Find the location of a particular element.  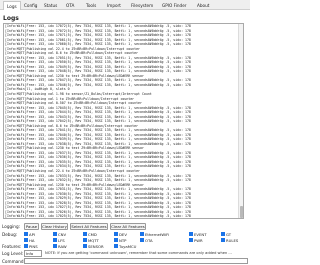

command-label: Command: is located at coordinates (13, 261).